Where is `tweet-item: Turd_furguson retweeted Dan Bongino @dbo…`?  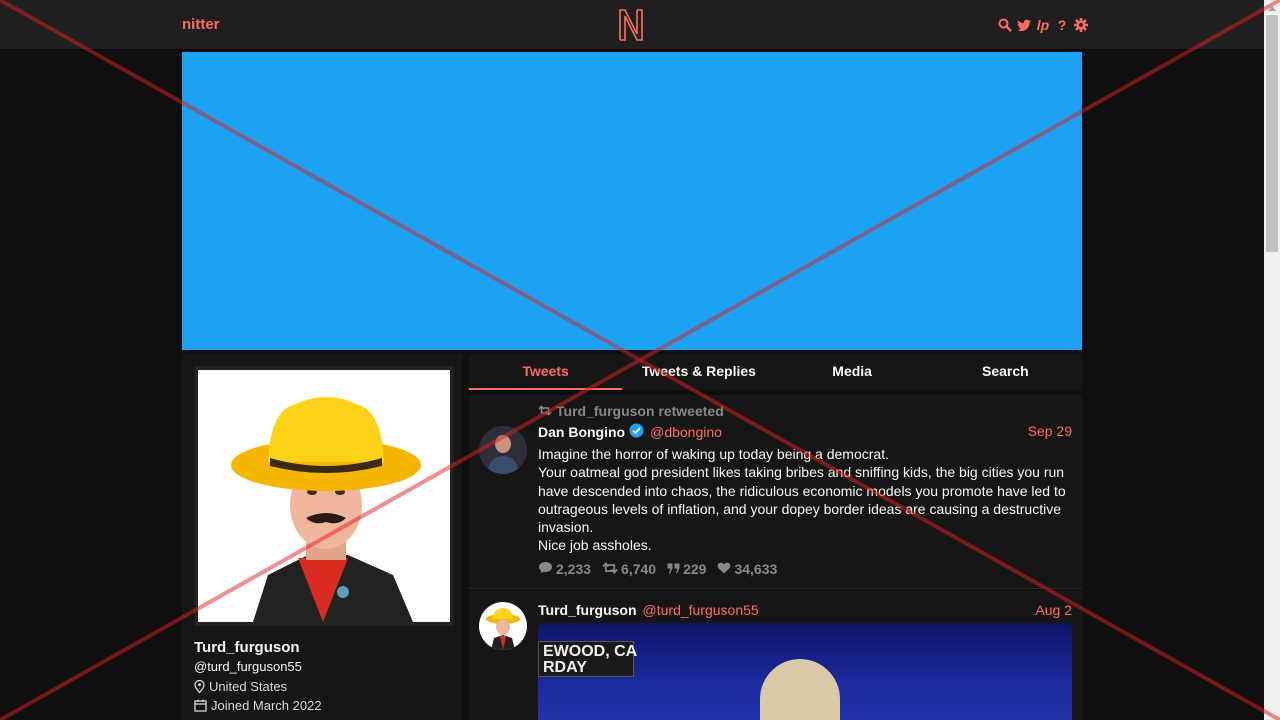
tweet-item: Turd_furguson retweeted Dan Bongino @dbo… is located at coordinates (775, 492).